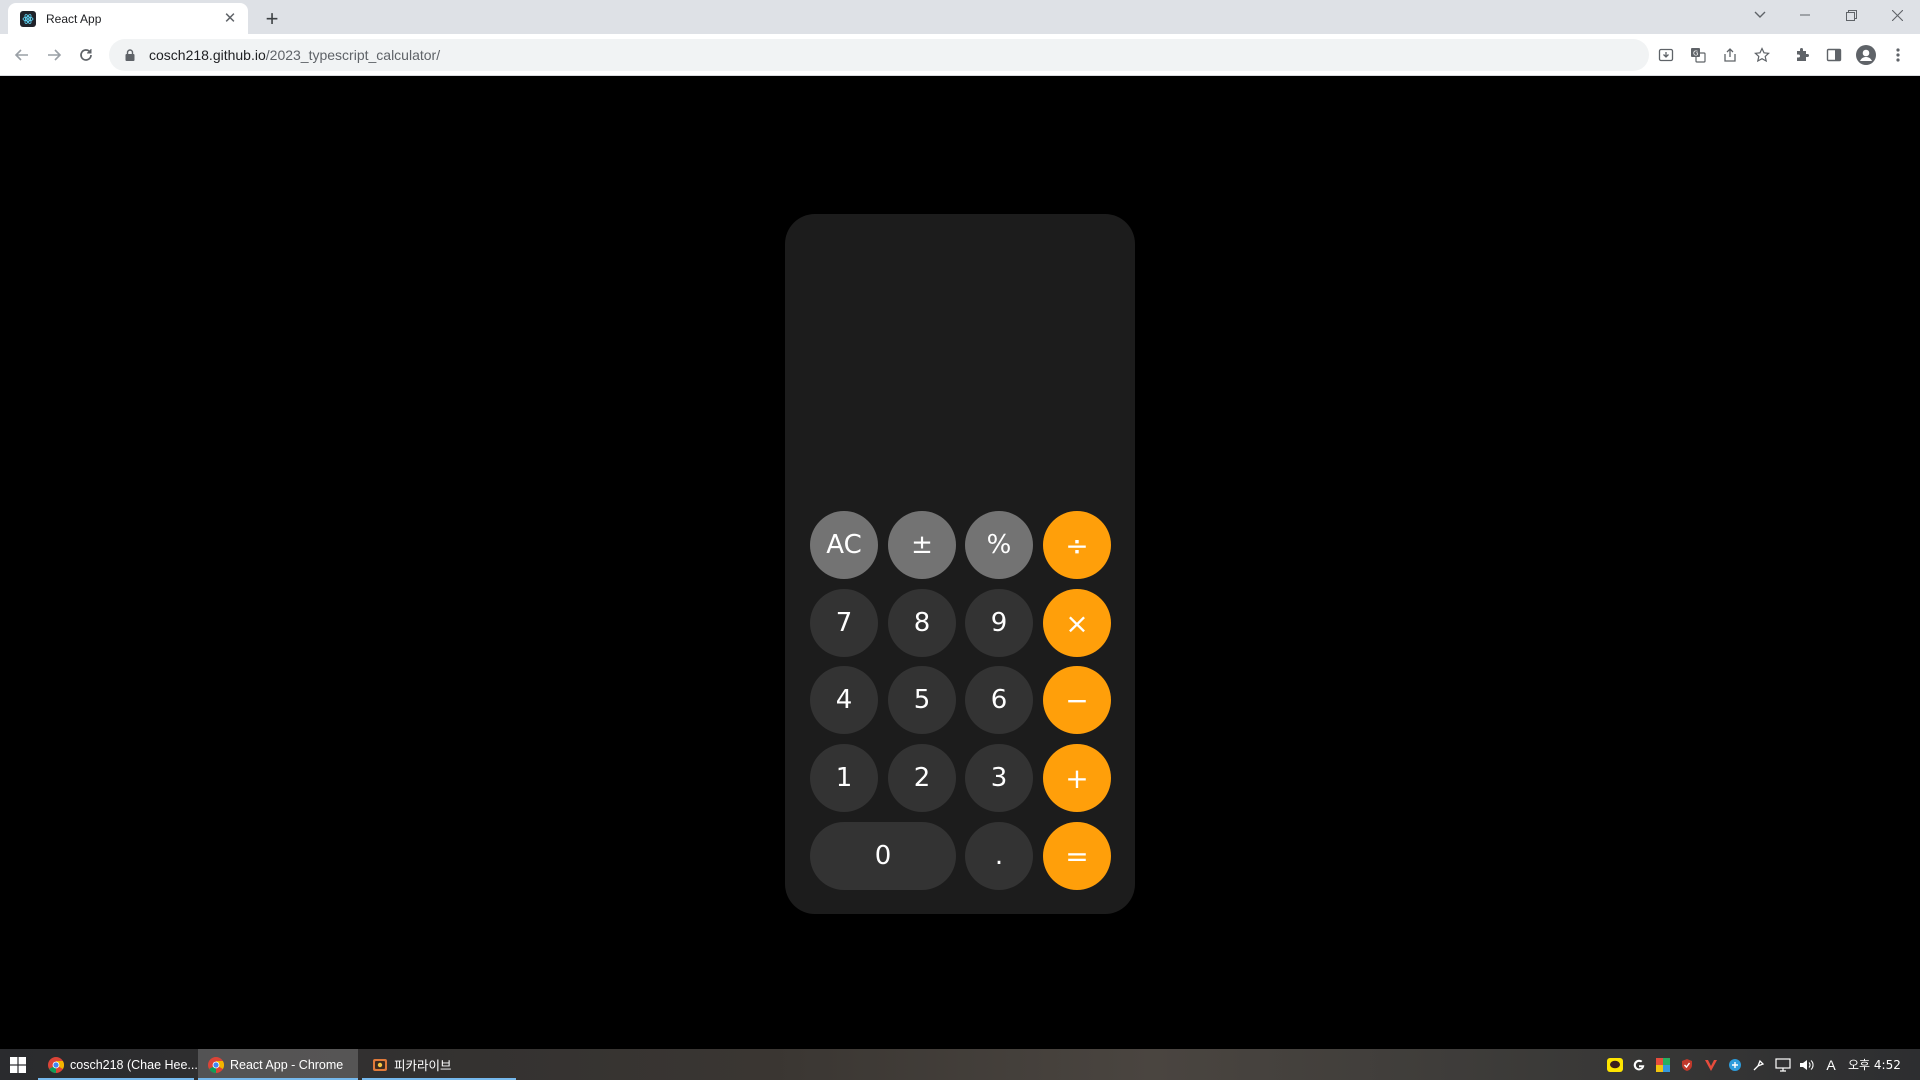 The width and height of the screenshot is (1920, 1080). Describe the element at coordinates (1783, 1065) in the screenshot. I see `network-icon` at that location.